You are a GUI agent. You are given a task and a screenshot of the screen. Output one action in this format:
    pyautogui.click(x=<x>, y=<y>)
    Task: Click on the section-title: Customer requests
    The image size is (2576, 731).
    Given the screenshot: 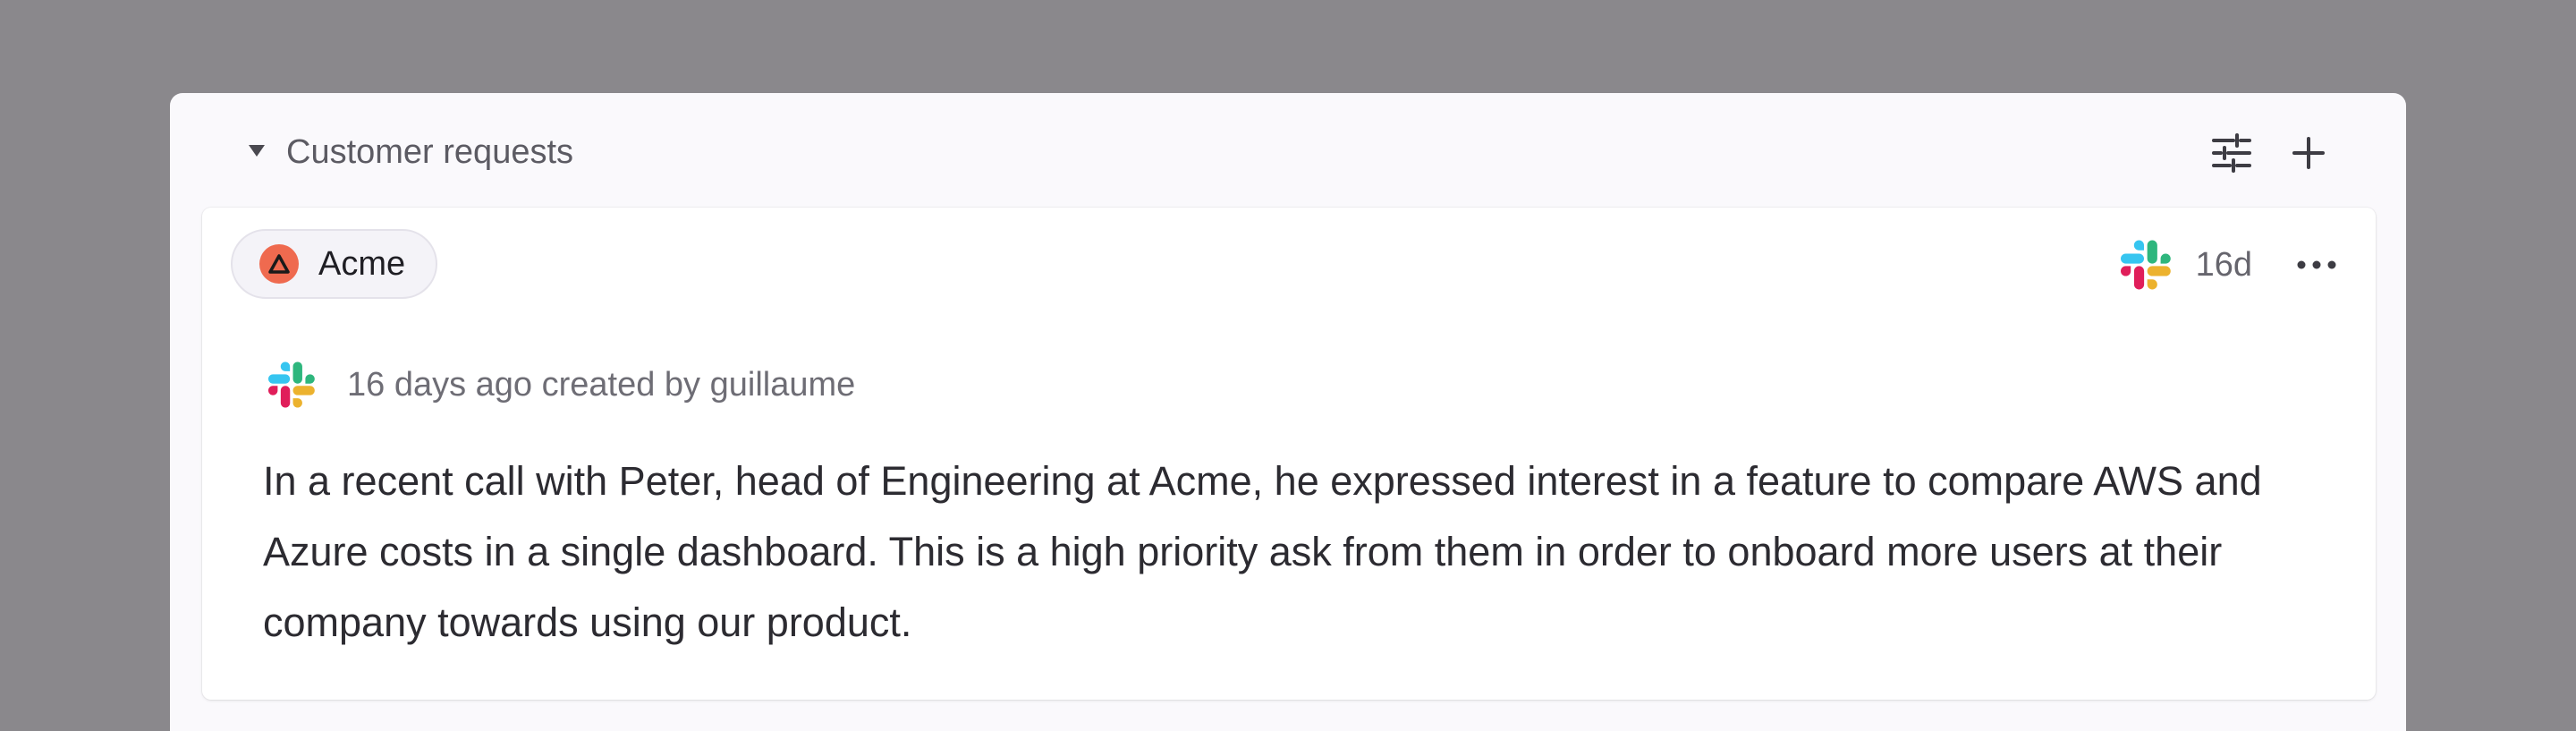 What is the action you would take?
    pyautogui.click(x=429, y=152)
    